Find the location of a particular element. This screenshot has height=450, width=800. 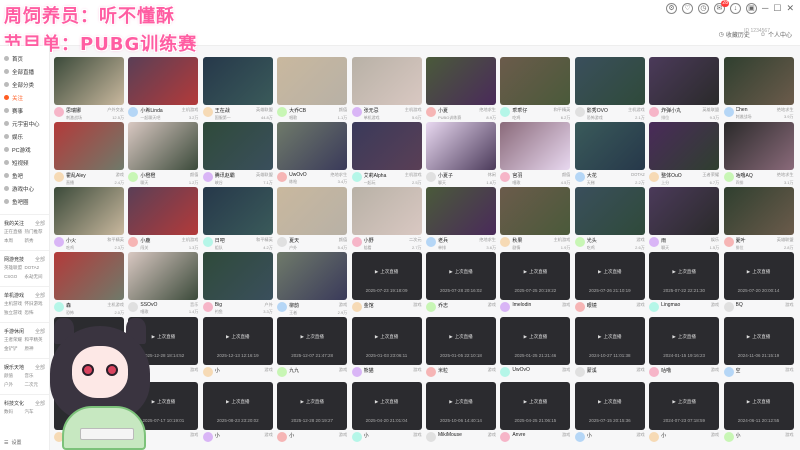

stream-card: Big 户外 钓鱼 3.3万 is located at coordinates (237, 284).